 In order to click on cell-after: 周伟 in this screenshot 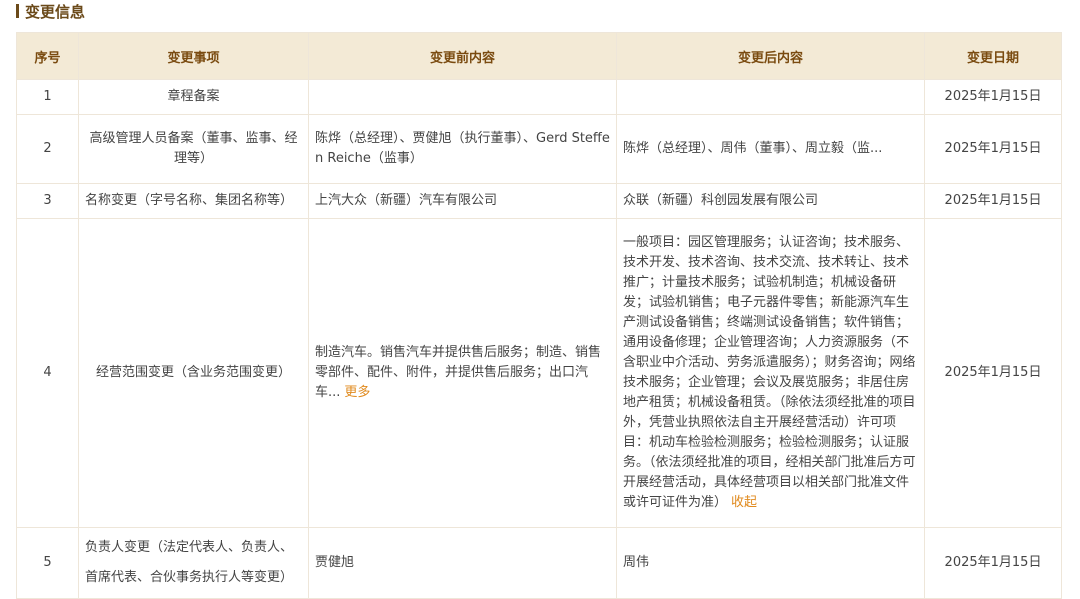, I will do `click(770, 563)`.